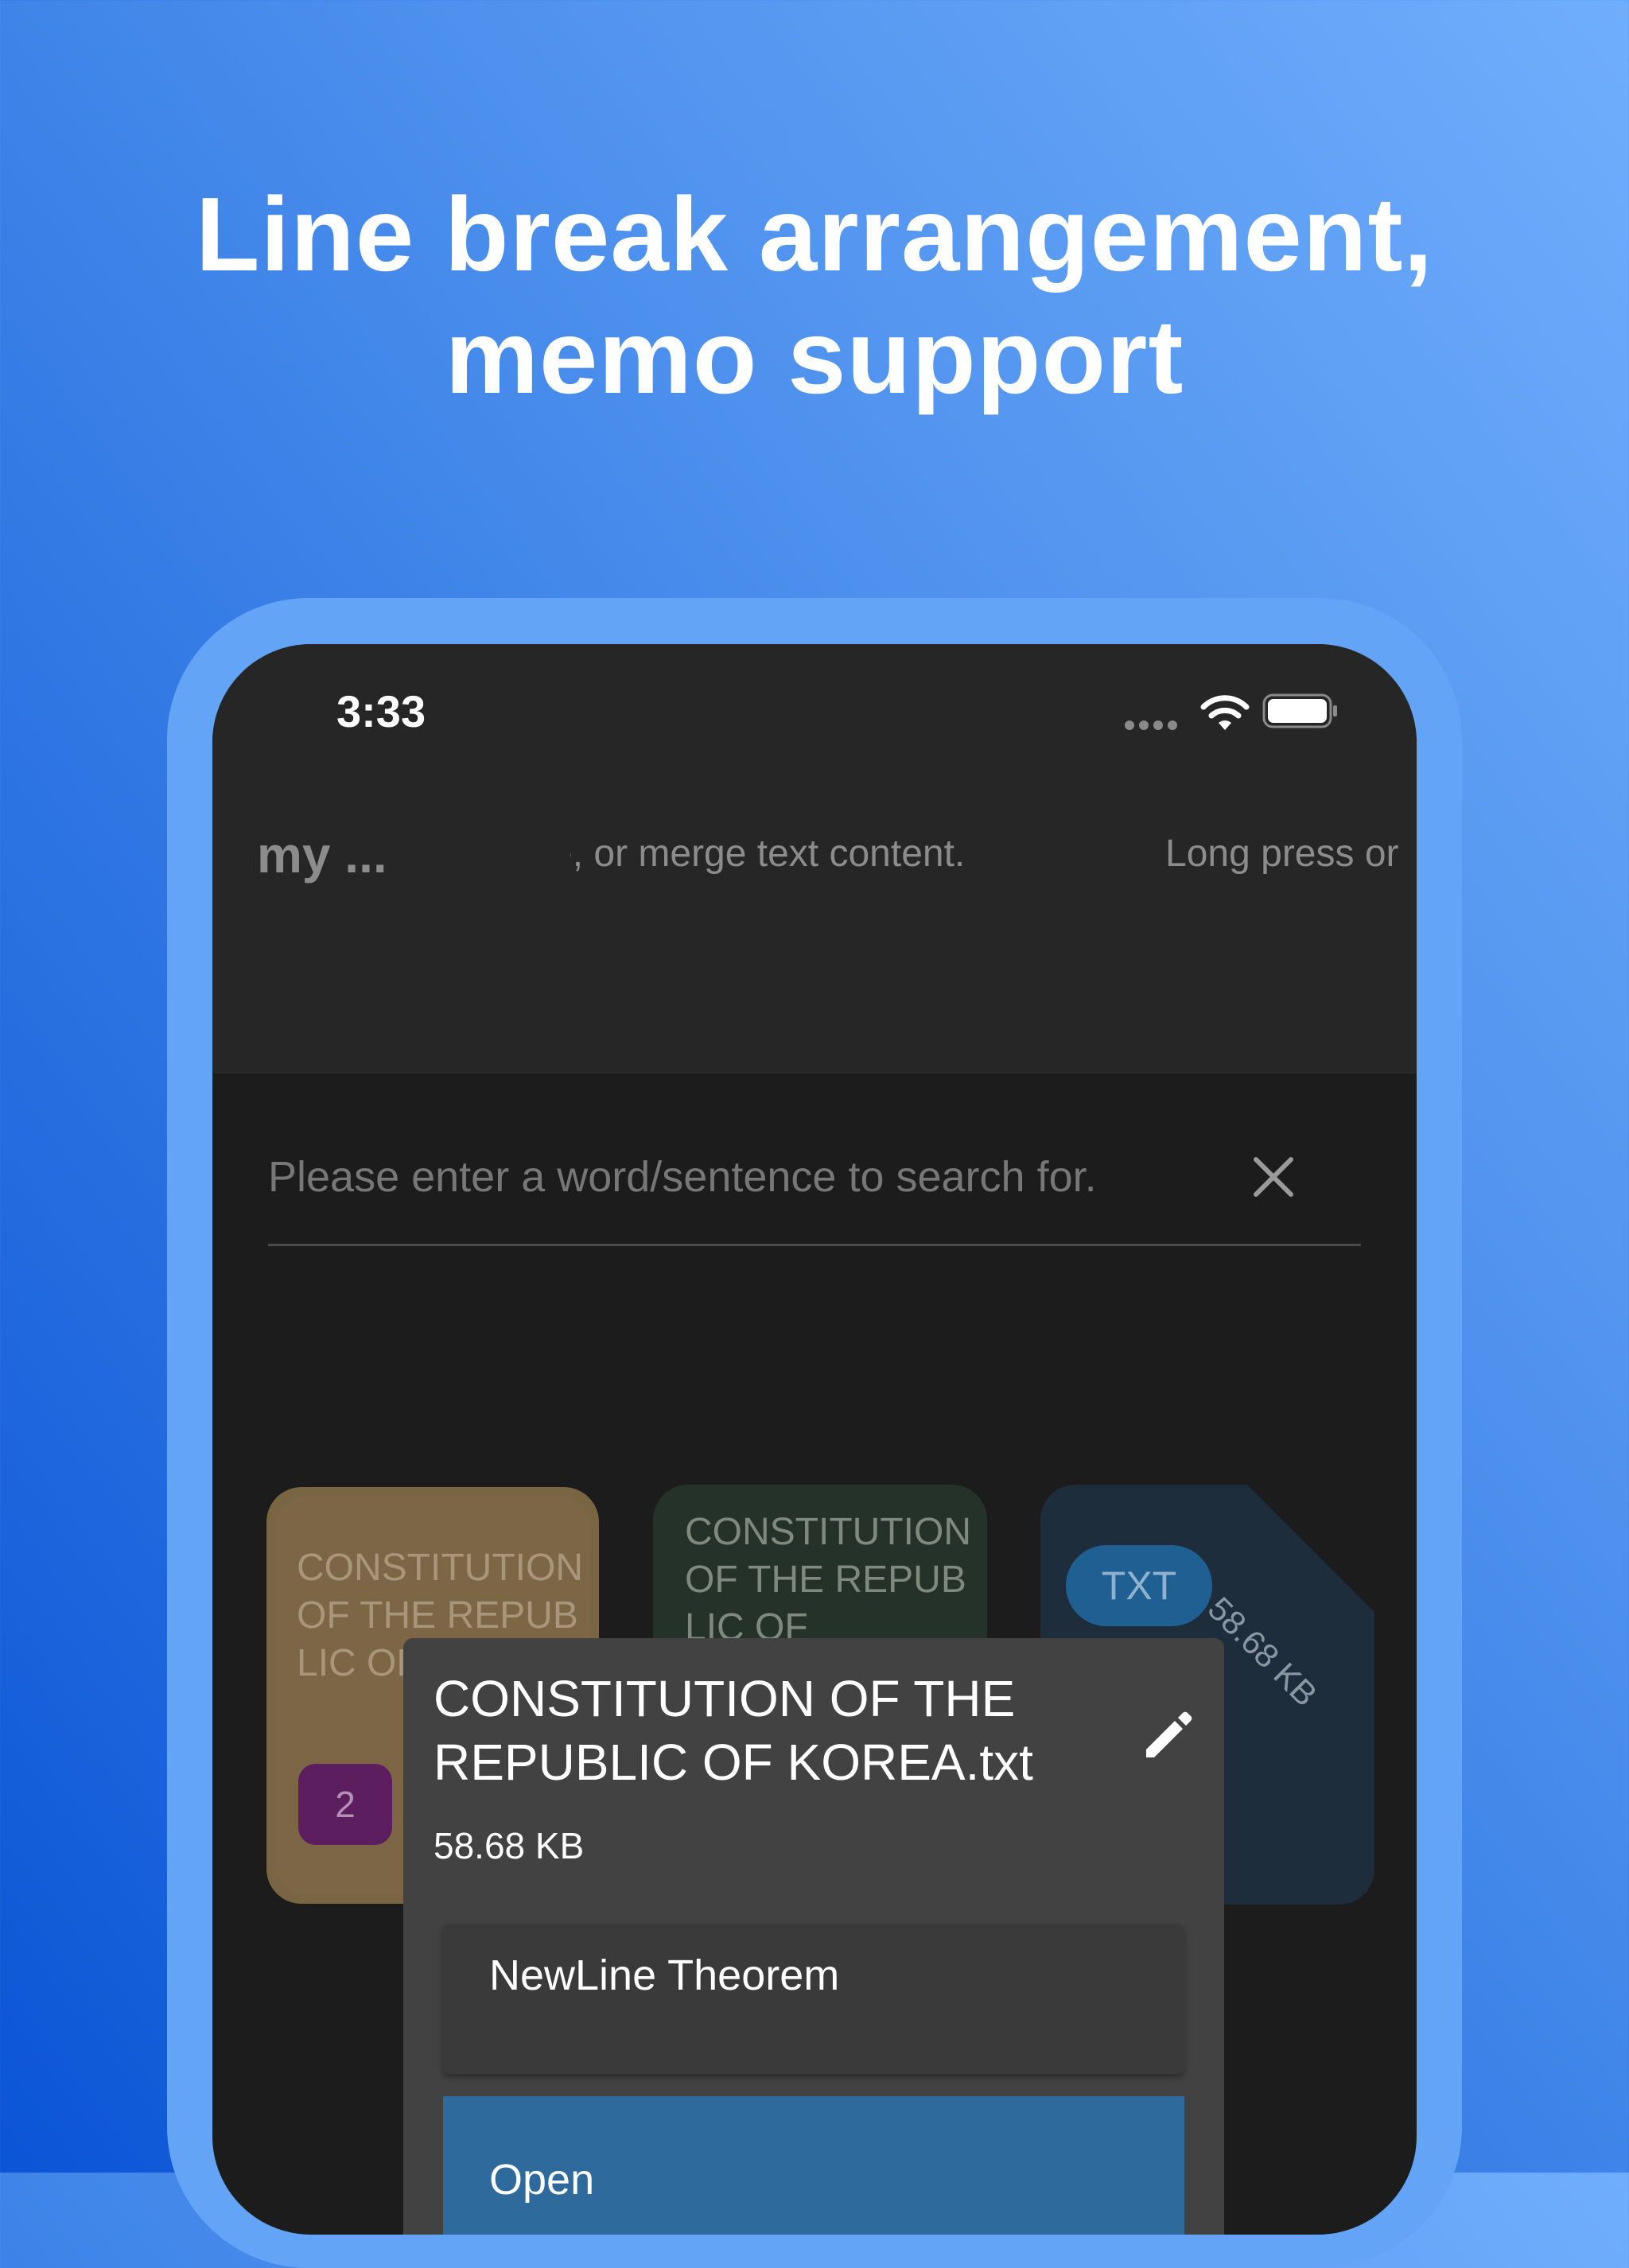 The width and height of the screenshot is (1629, 2268). What do you see at coordinates (1273, 1176) in the screenshot?
I see `close-icon` at bounding box center [1273, 1176].